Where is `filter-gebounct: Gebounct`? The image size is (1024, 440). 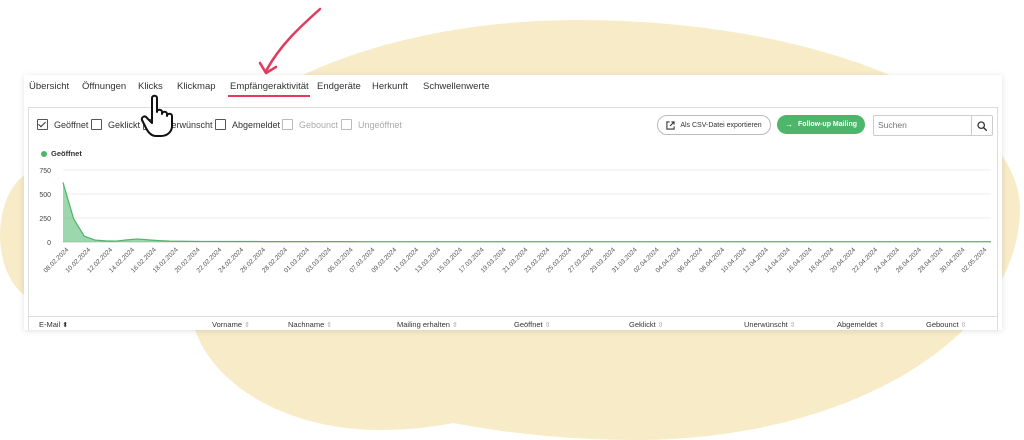 filter-gebounct: Gebounct is located at coordinates (310, 124).